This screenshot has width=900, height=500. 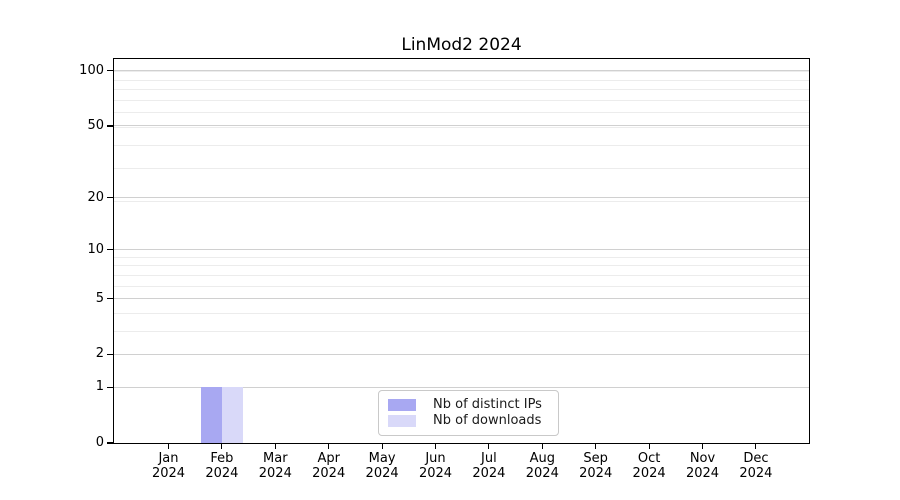 What do you see at coordinates (222, 458) in the screenshot?
I see `x-tick-label-line: Feb` at bounding box center [222, 458].